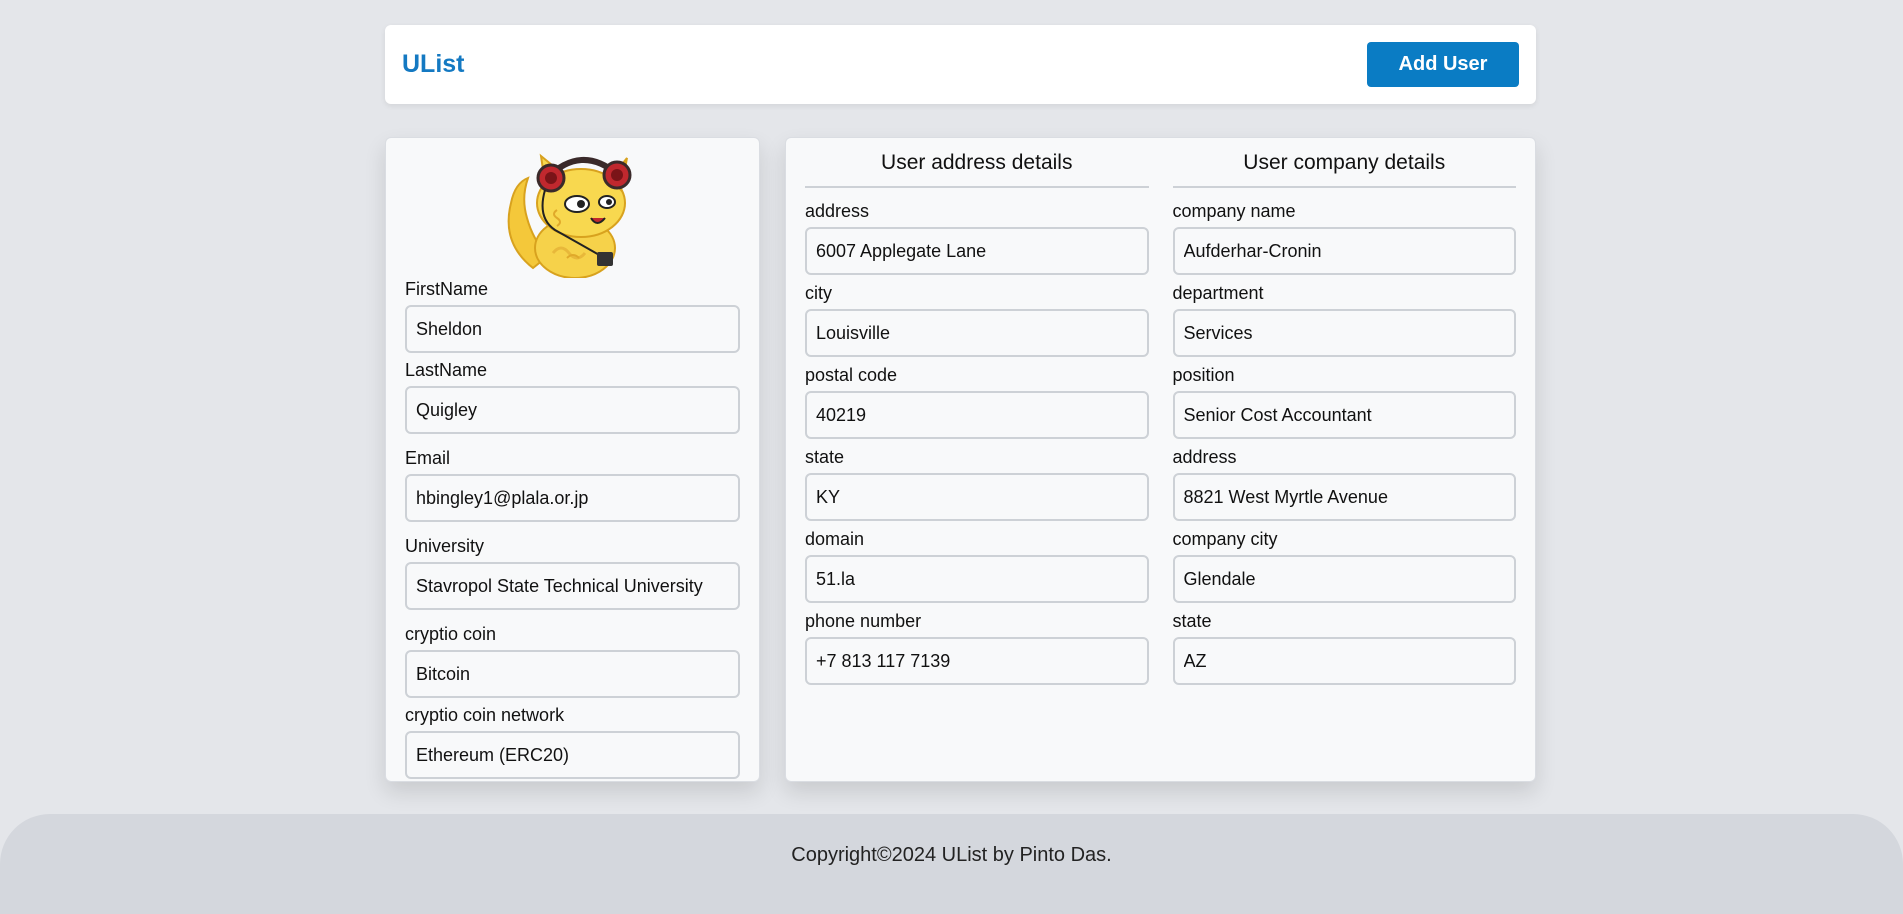  Describe the element at coordinates (572, 410) in the screenshot. I see `last-name-input` at that location.